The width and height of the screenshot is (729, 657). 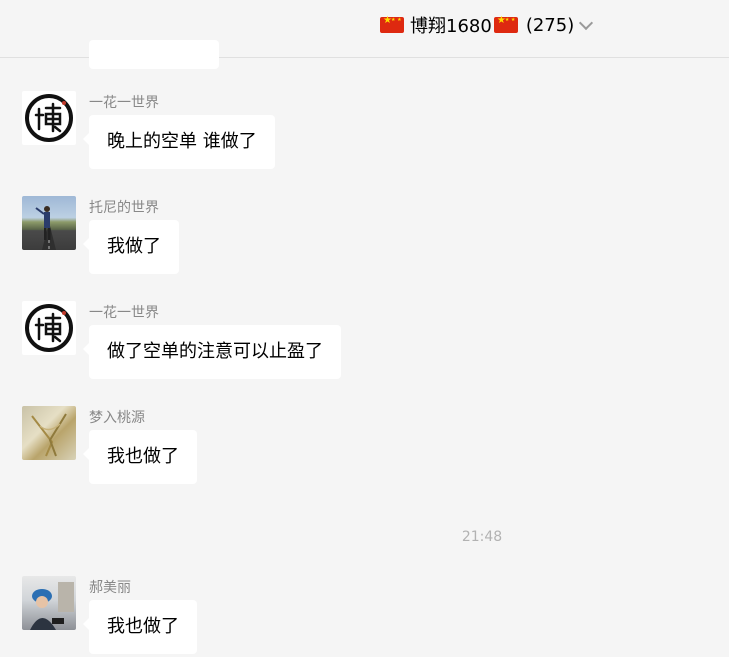 I want to click on art-photo-icon, so click(x=49, y=435).